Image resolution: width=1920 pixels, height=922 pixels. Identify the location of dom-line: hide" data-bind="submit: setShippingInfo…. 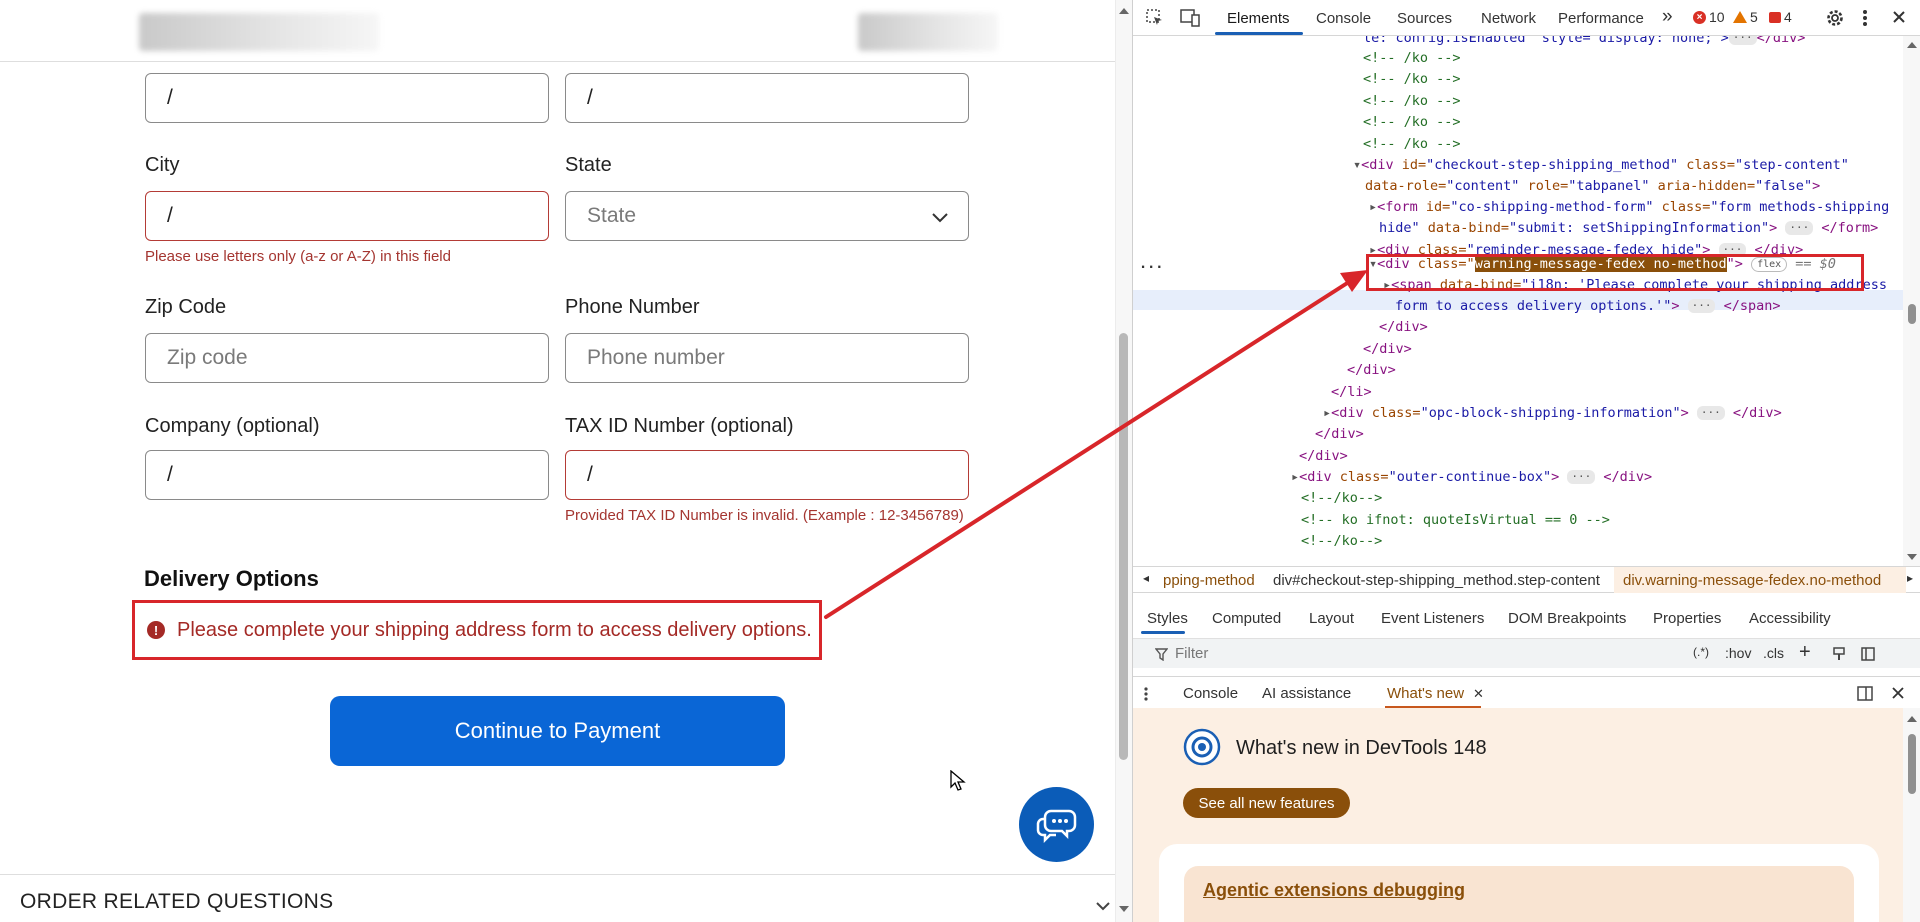
(1628, 228).